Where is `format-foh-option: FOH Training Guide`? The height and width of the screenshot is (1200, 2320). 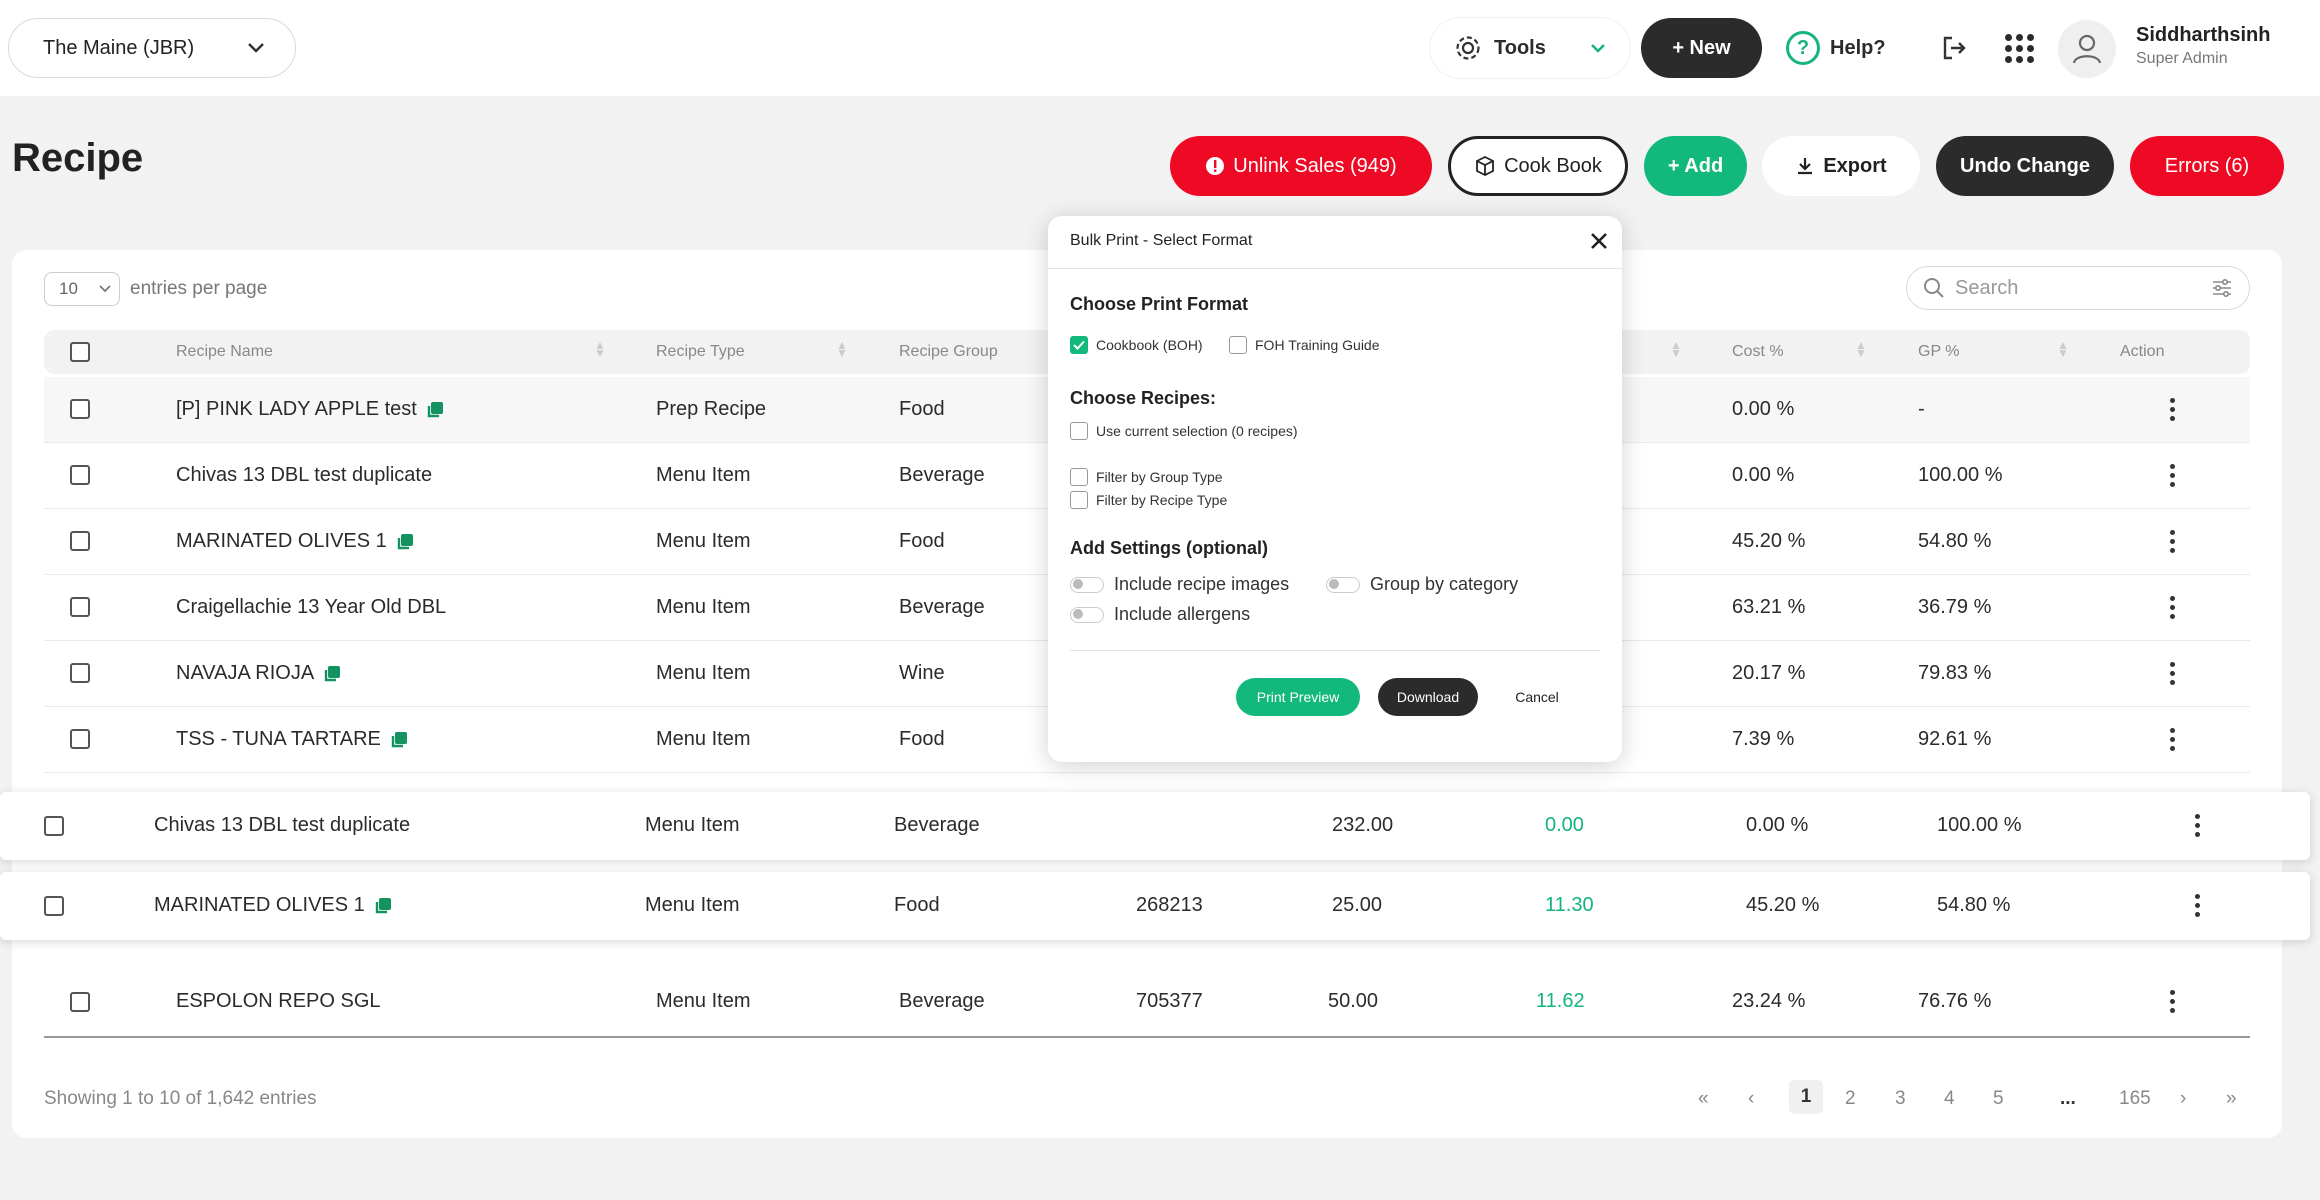
format-foh-option: FOH Training Guide is located at coordinates (1304, 345).